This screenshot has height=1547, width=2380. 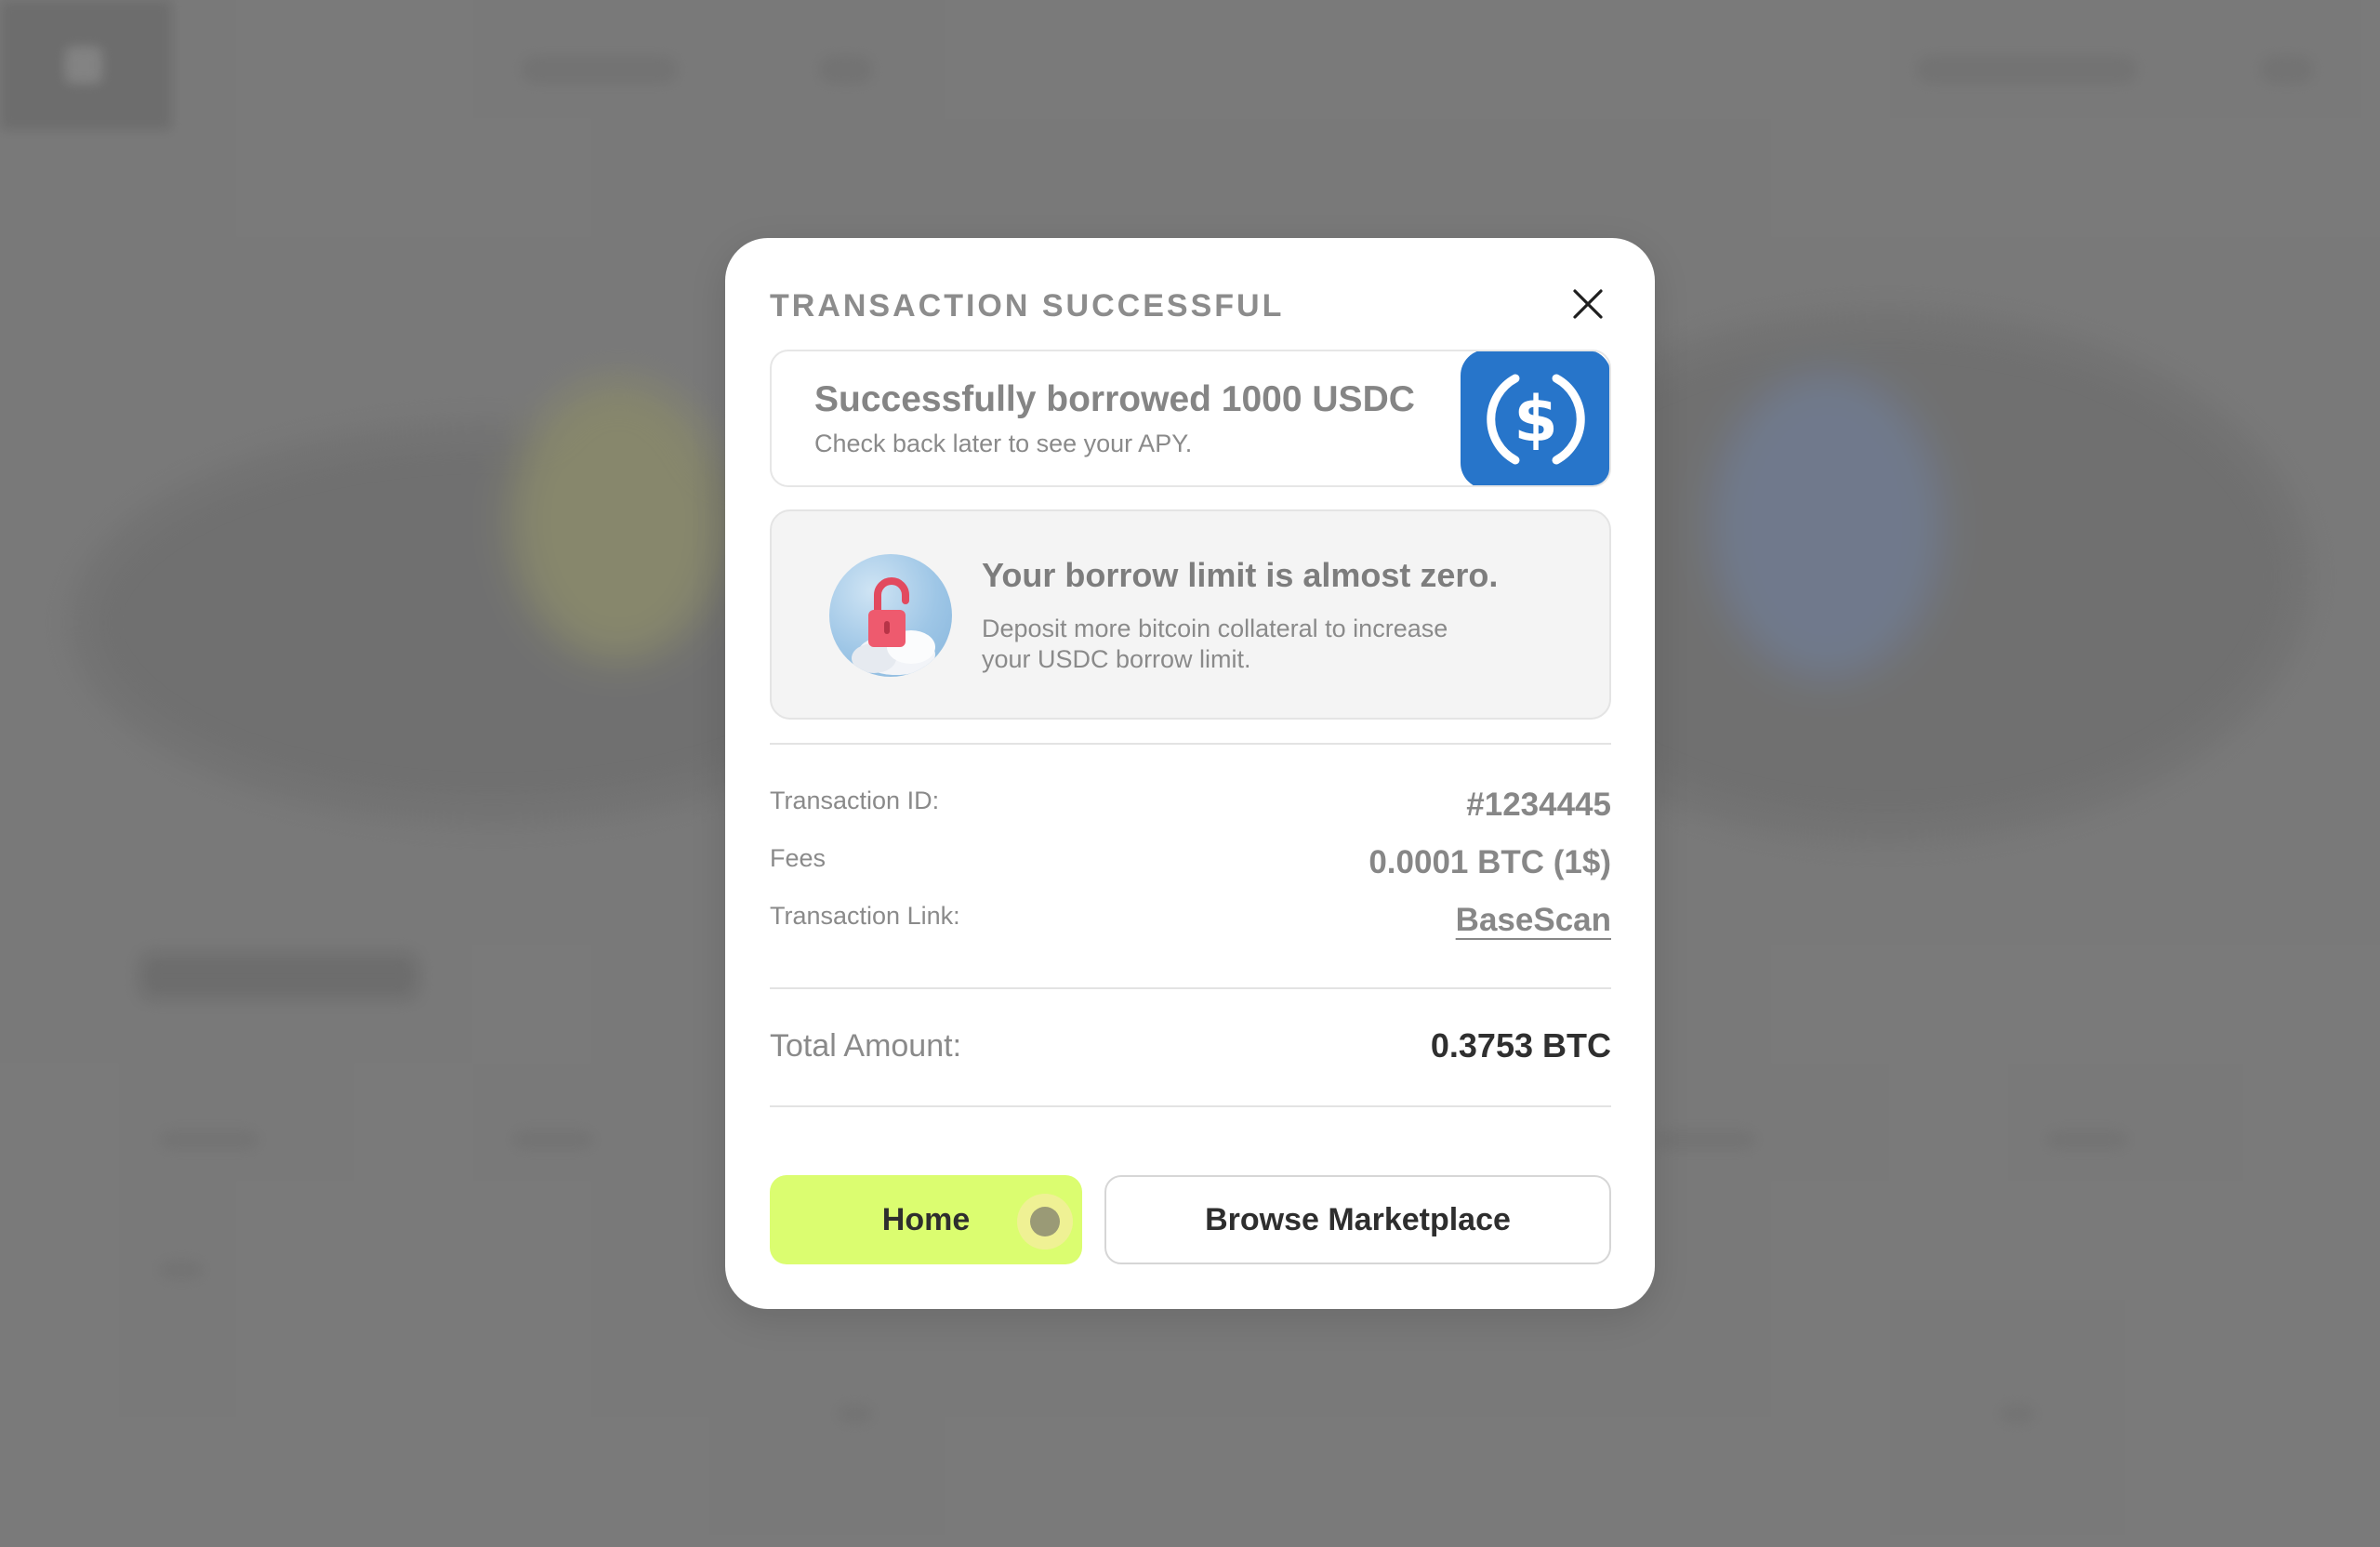 I want to click on modal-title: TRANSACTION SUCCESSFUL, so click(x=1027, y=306).